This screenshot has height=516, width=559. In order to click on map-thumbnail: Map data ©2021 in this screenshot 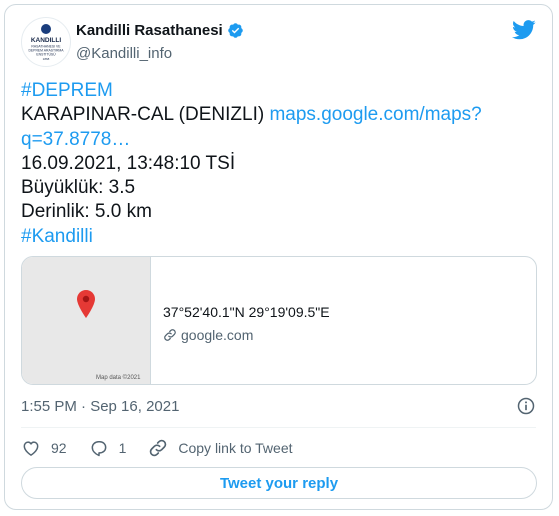, I will do `click(86, 320)`.